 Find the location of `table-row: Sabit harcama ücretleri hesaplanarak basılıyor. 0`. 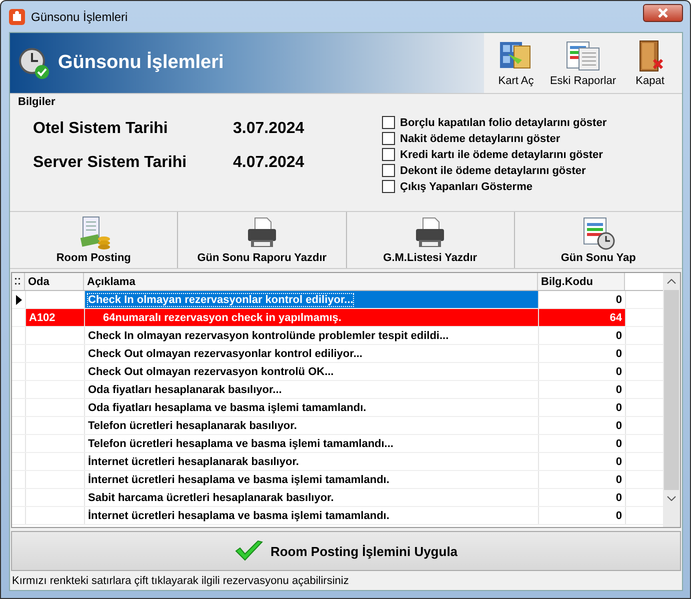

table-row: Sabit harcama ücretleri hesaplanarak basılıyor. 0 is located at coordinates (337, 498).